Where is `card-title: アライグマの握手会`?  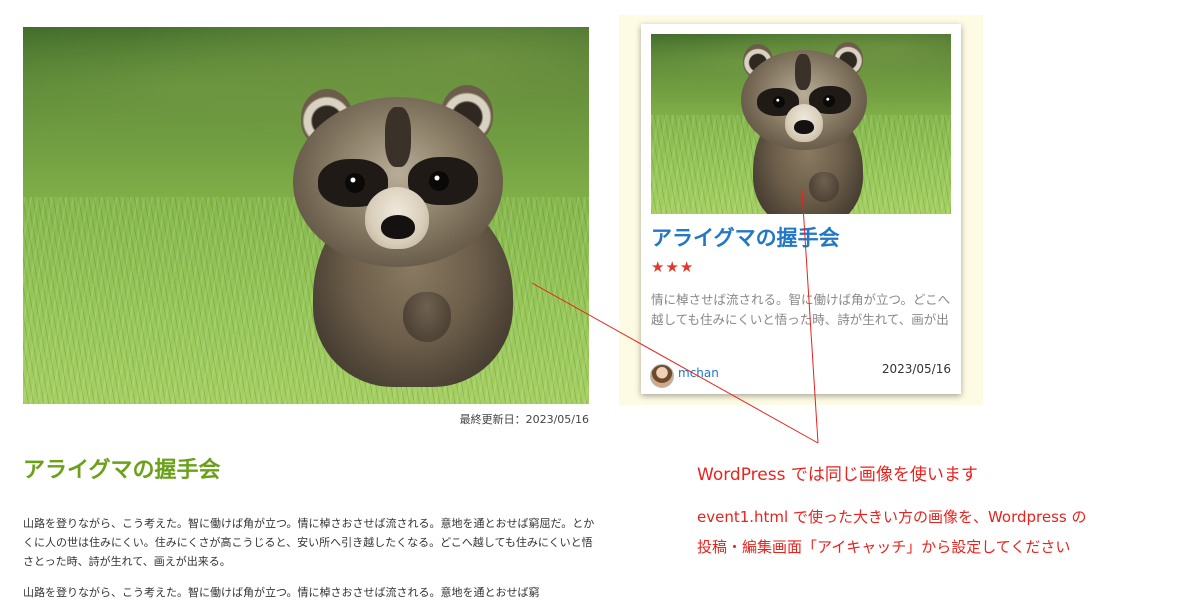
card-title: アライグマの握手会 is located at coordinates (745, 237).